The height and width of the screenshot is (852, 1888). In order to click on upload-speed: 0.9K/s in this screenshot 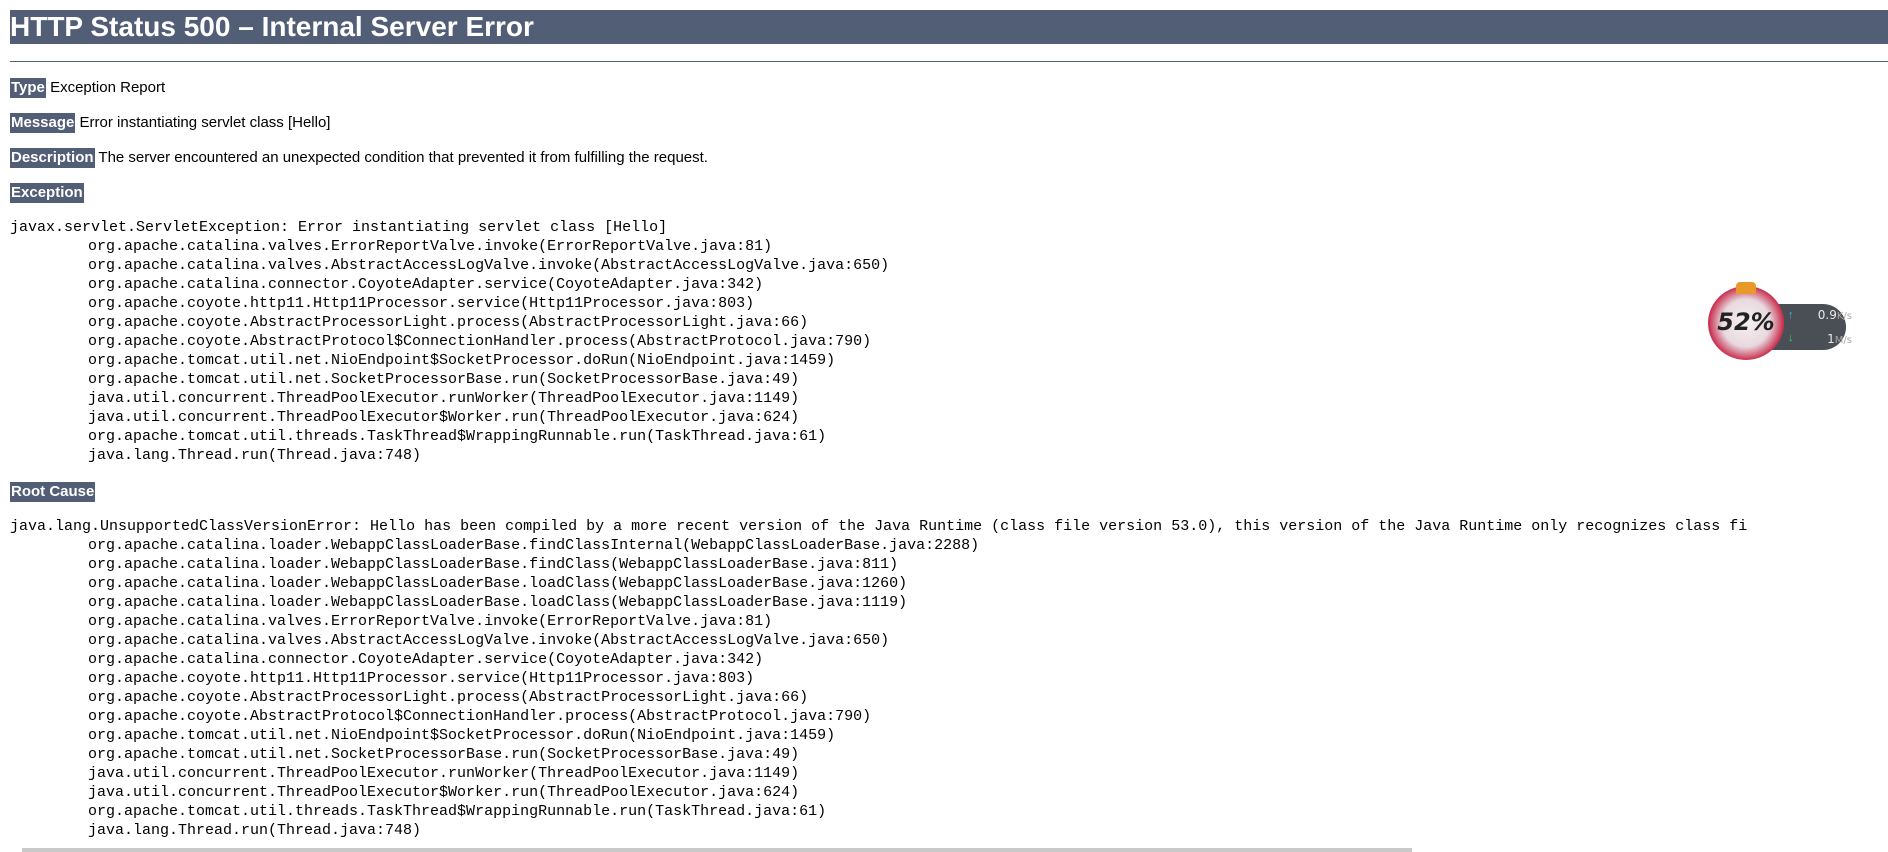, I will do `click(1835, 315)`.